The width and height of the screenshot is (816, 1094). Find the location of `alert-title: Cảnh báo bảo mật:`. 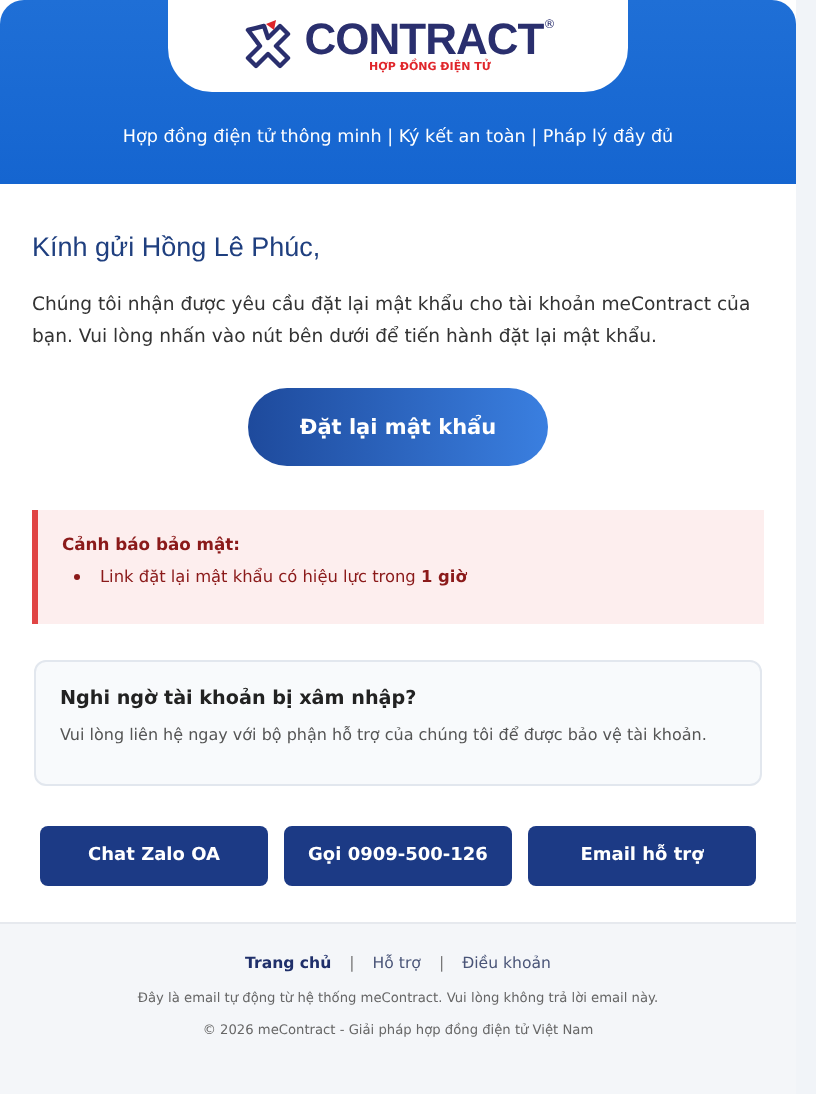

alert-title: Cảnh báo bảo mật: is located at coordinates (152, 544).